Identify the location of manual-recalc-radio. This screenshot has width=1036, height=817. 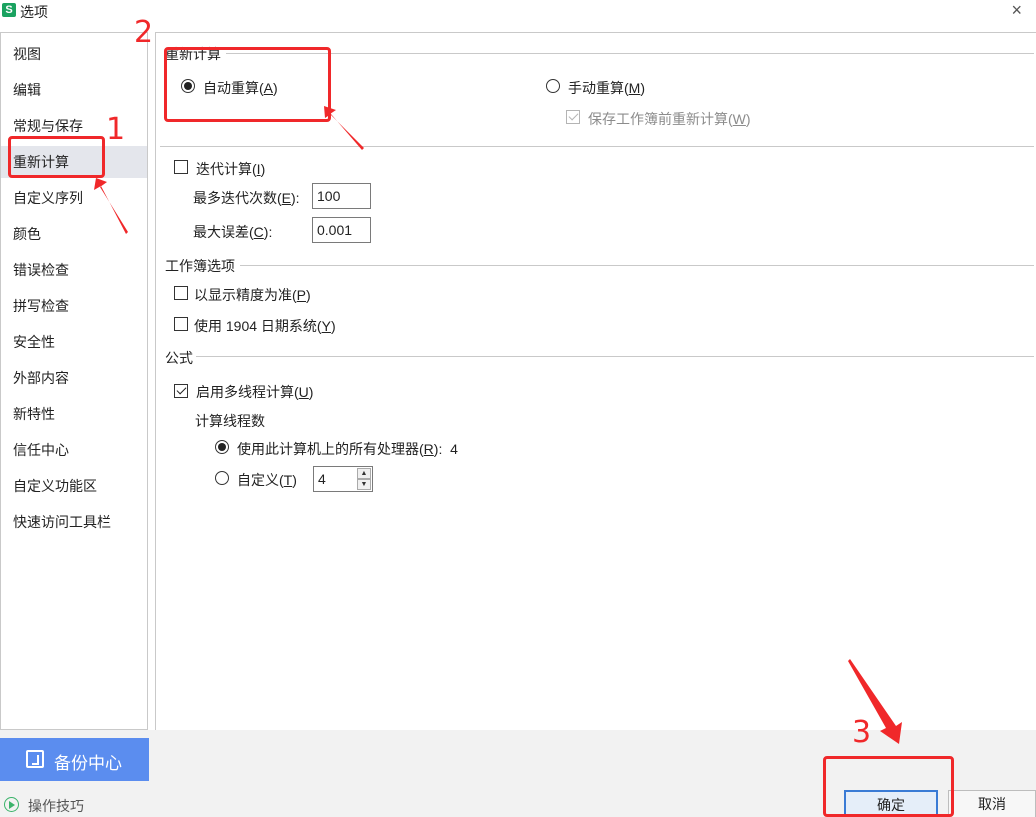
(553, 86).